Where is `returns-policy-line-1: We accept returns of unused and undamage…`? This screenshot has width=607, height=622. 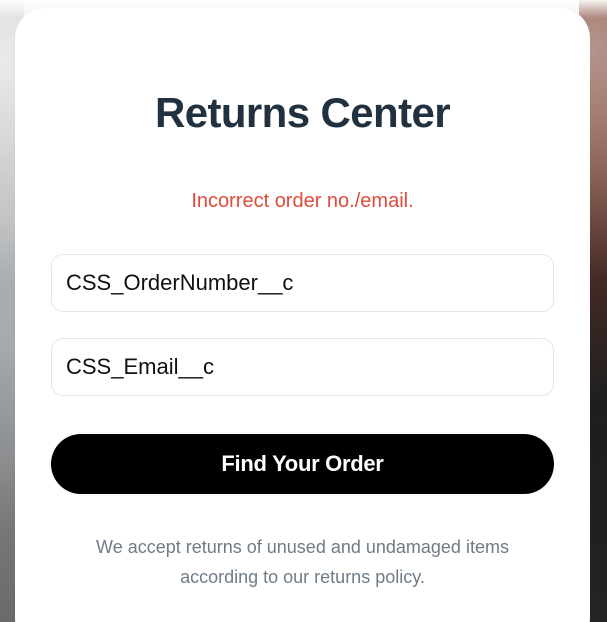
returns-policy-line-1: We accept returns of unused and undamage… is located at coordinates (302, 547).